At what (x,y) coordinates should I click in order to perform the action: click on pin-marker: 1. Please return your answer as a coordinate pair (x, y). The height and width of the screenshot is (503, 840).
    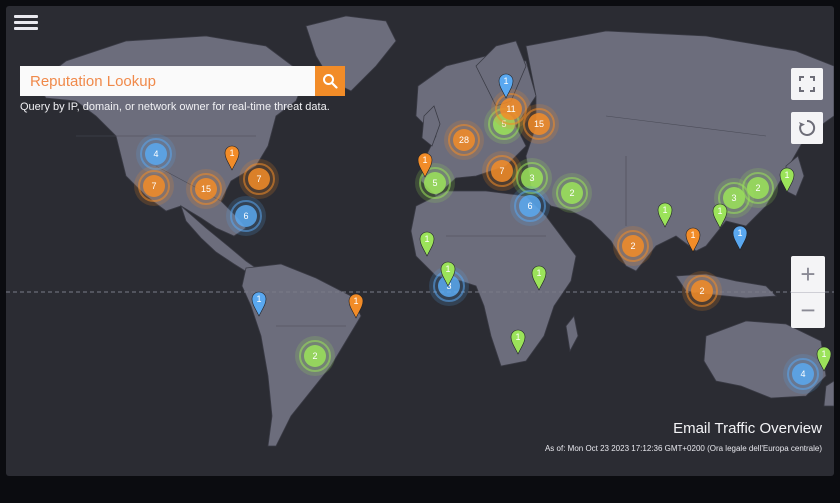
    Looking at the image, I should click on (740, 238).